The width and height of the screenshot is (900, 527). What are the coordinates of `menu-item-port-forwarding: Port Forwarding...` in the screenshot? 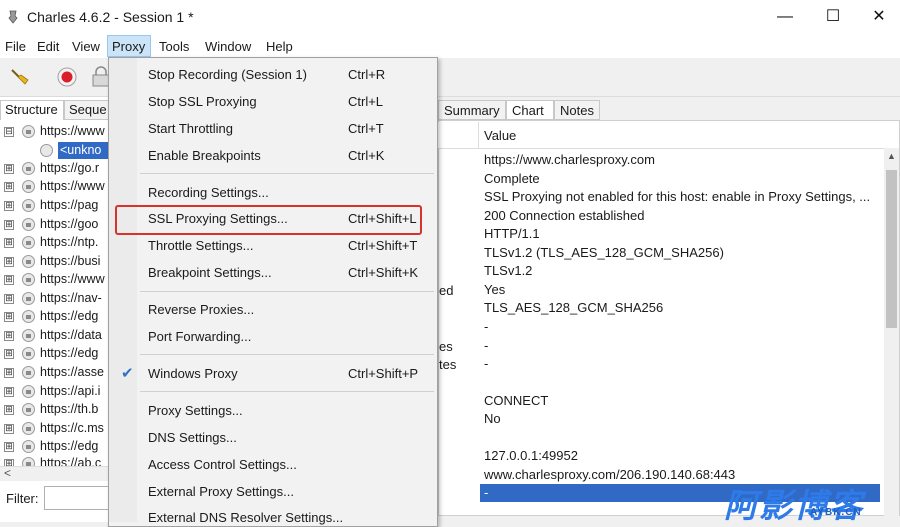 It's located at (199, 336).